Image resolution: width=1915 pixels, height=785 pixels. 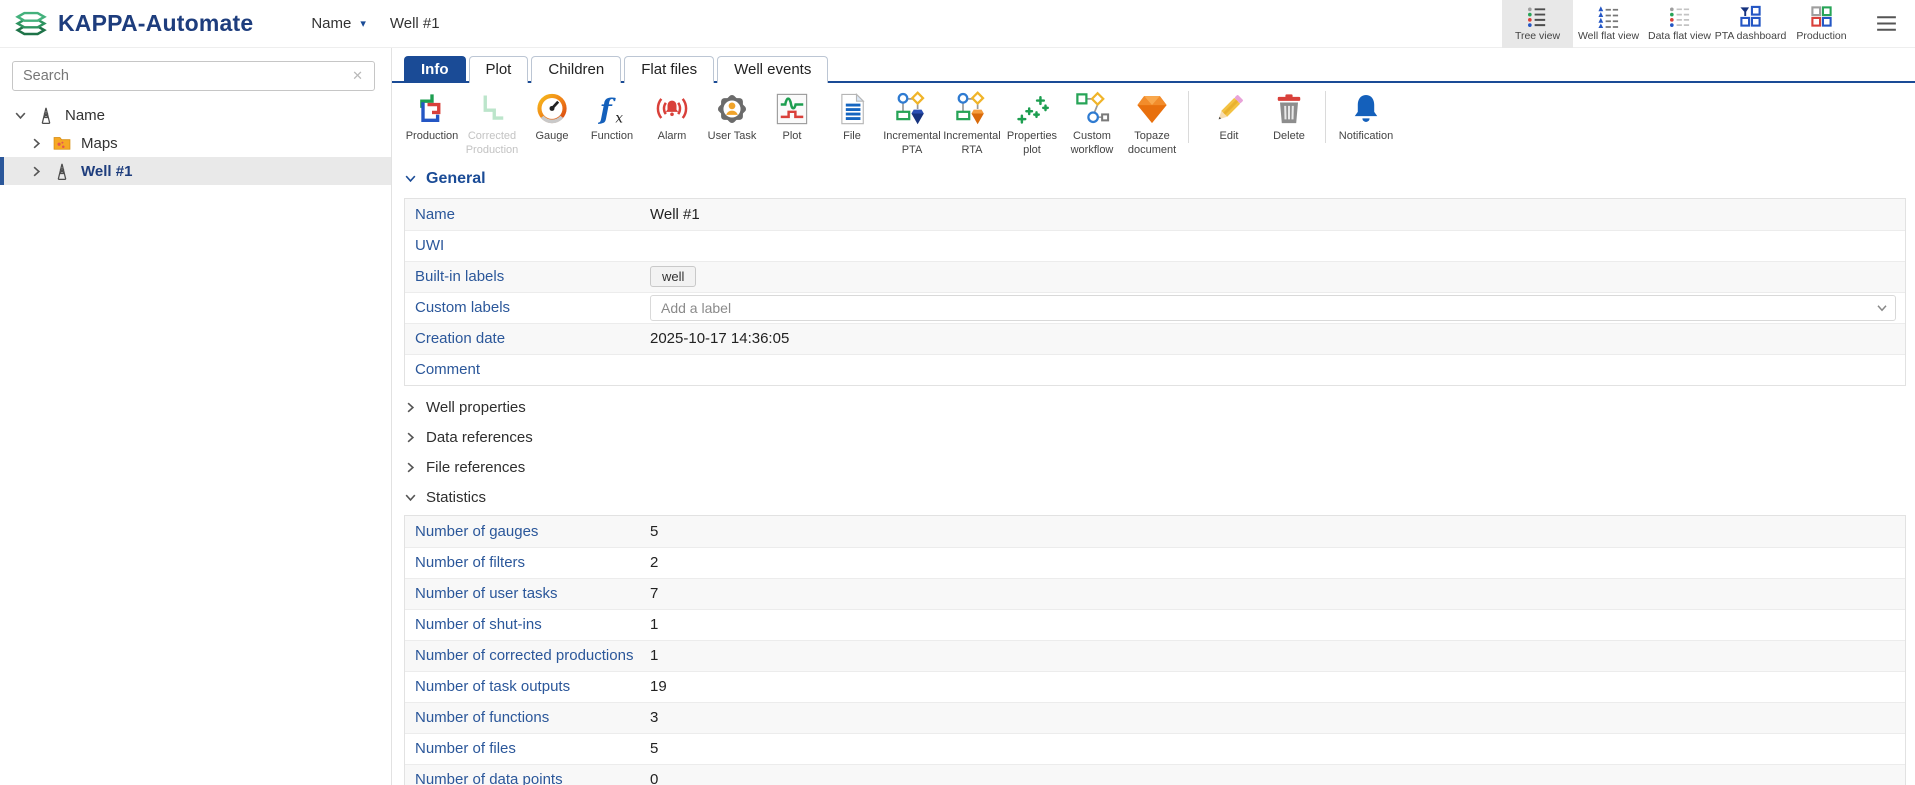 I want to click on search-input, so click(x=183, y=76).